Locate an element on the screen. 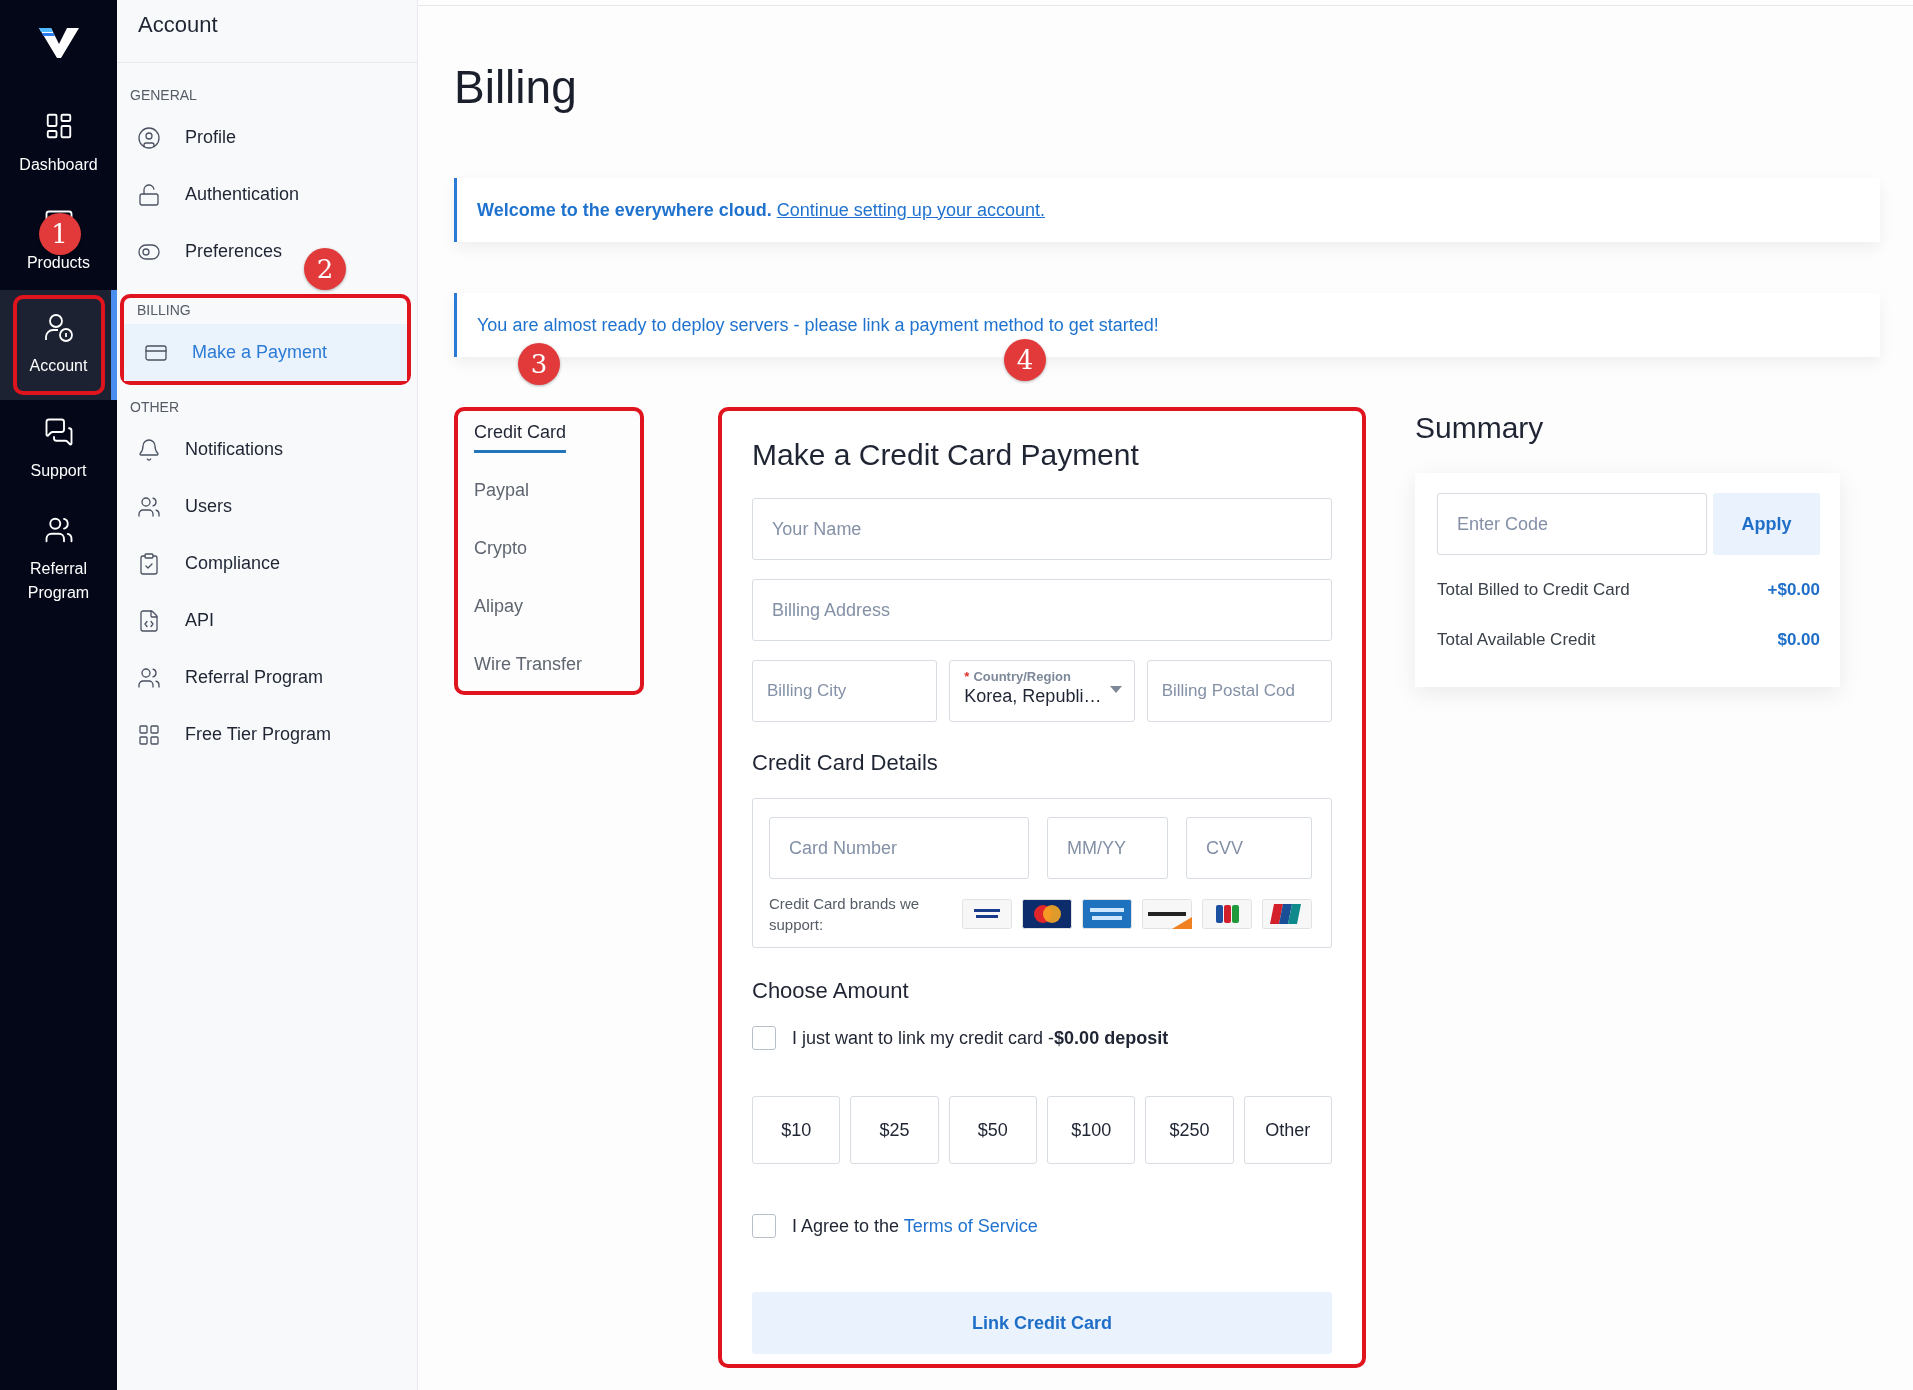  nav-item: Support is located at coordinates (58, 450).